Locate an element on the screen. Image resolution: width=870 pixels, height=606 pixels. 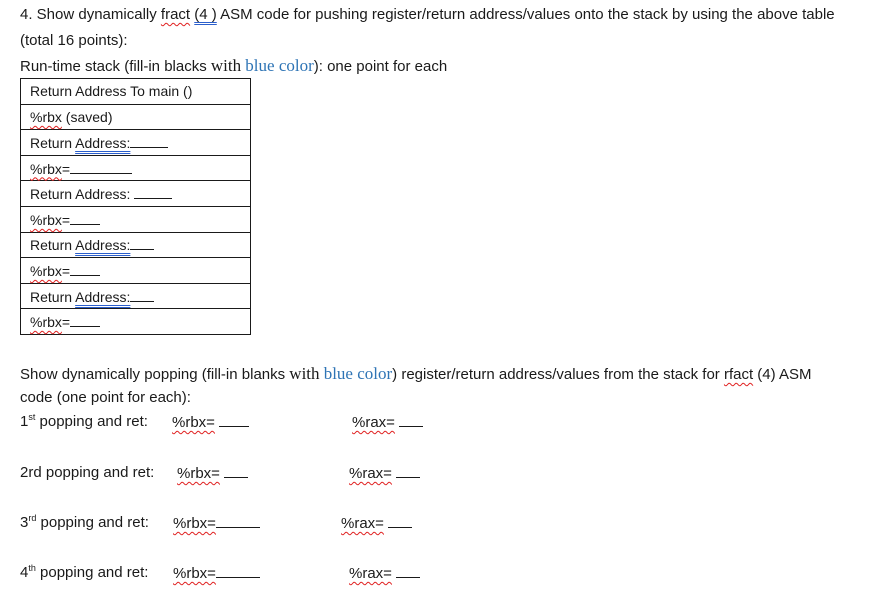
popping-row-label: 1st popping and ret: is located at coordinates (84, 422).